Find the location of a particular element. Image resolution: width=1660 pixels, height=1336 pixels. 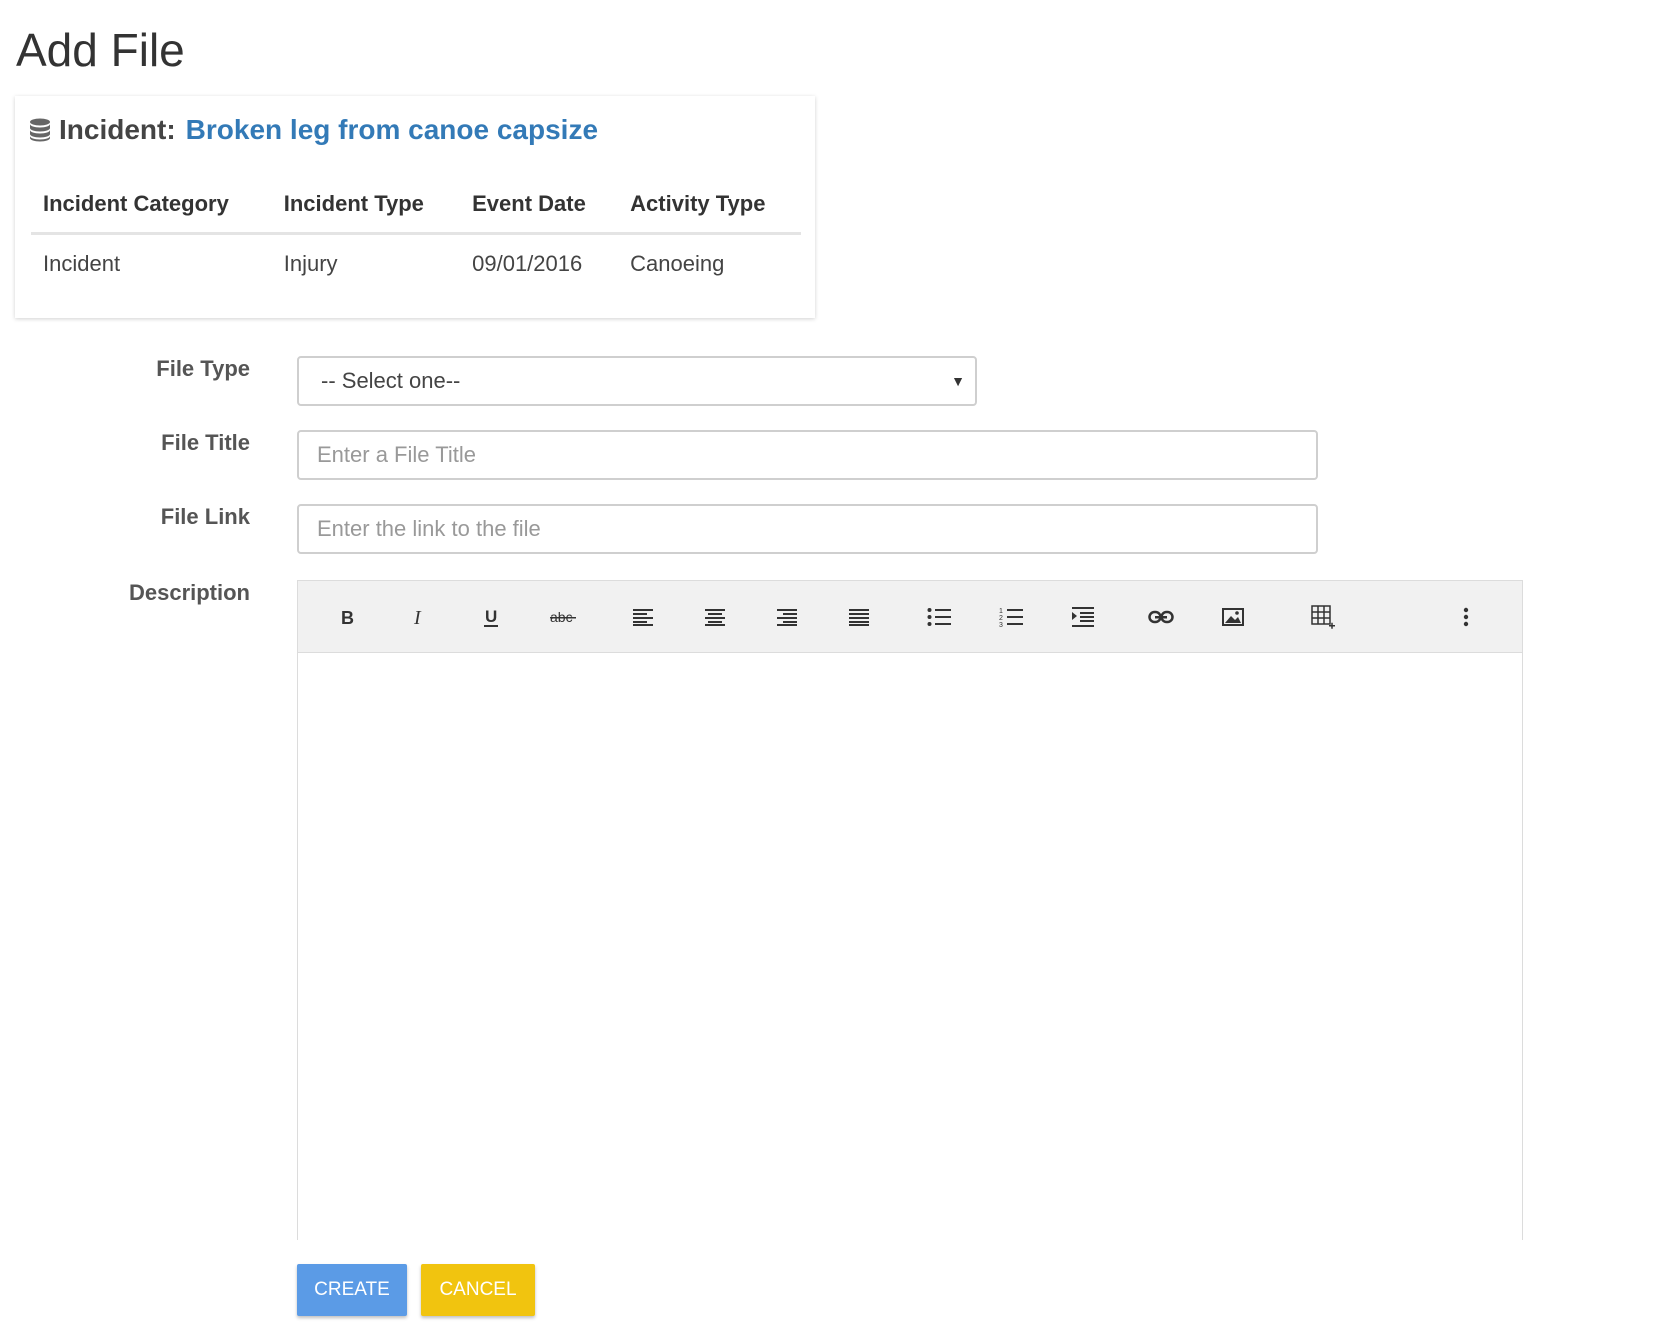

align-center-icon is located at coordinates (715, 617).